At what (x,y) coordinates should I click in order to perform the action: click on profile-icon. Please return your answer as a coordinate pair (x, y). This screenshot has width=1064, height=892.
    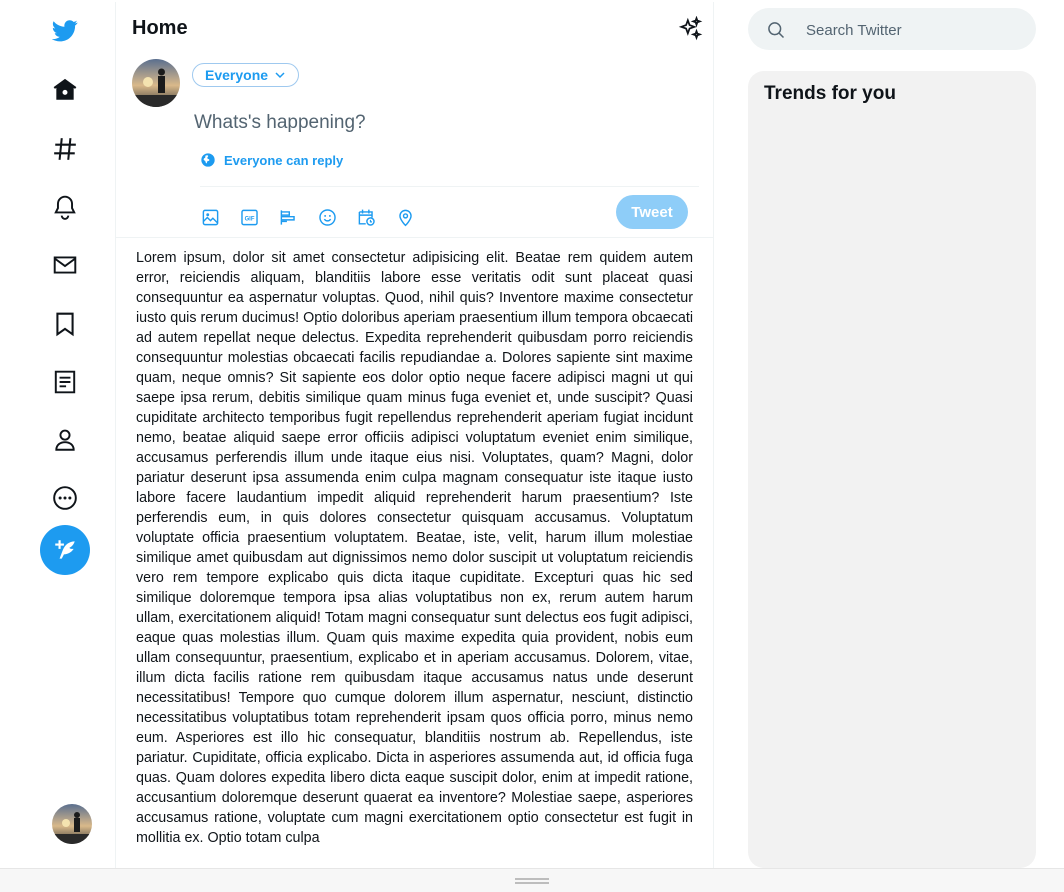
    Looking at the image, I should click on (65, 440).